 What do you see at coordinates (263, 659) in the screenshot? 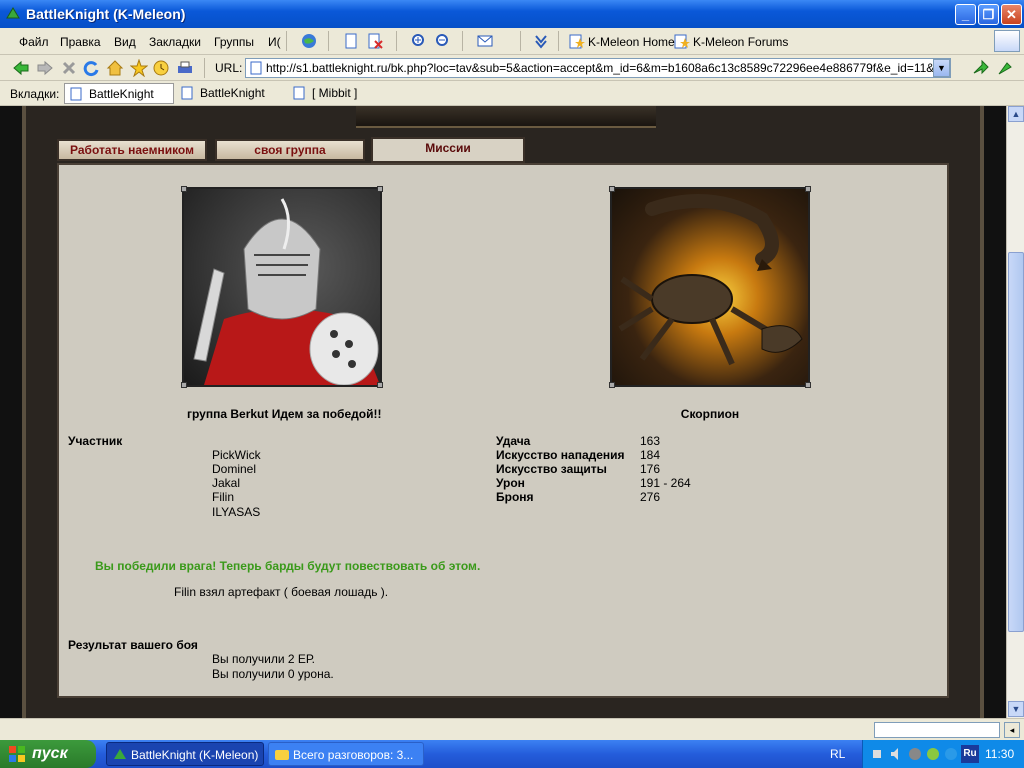
I see `result-line: Вы получили 2 ЕР.` at bounding box center [263, 659].